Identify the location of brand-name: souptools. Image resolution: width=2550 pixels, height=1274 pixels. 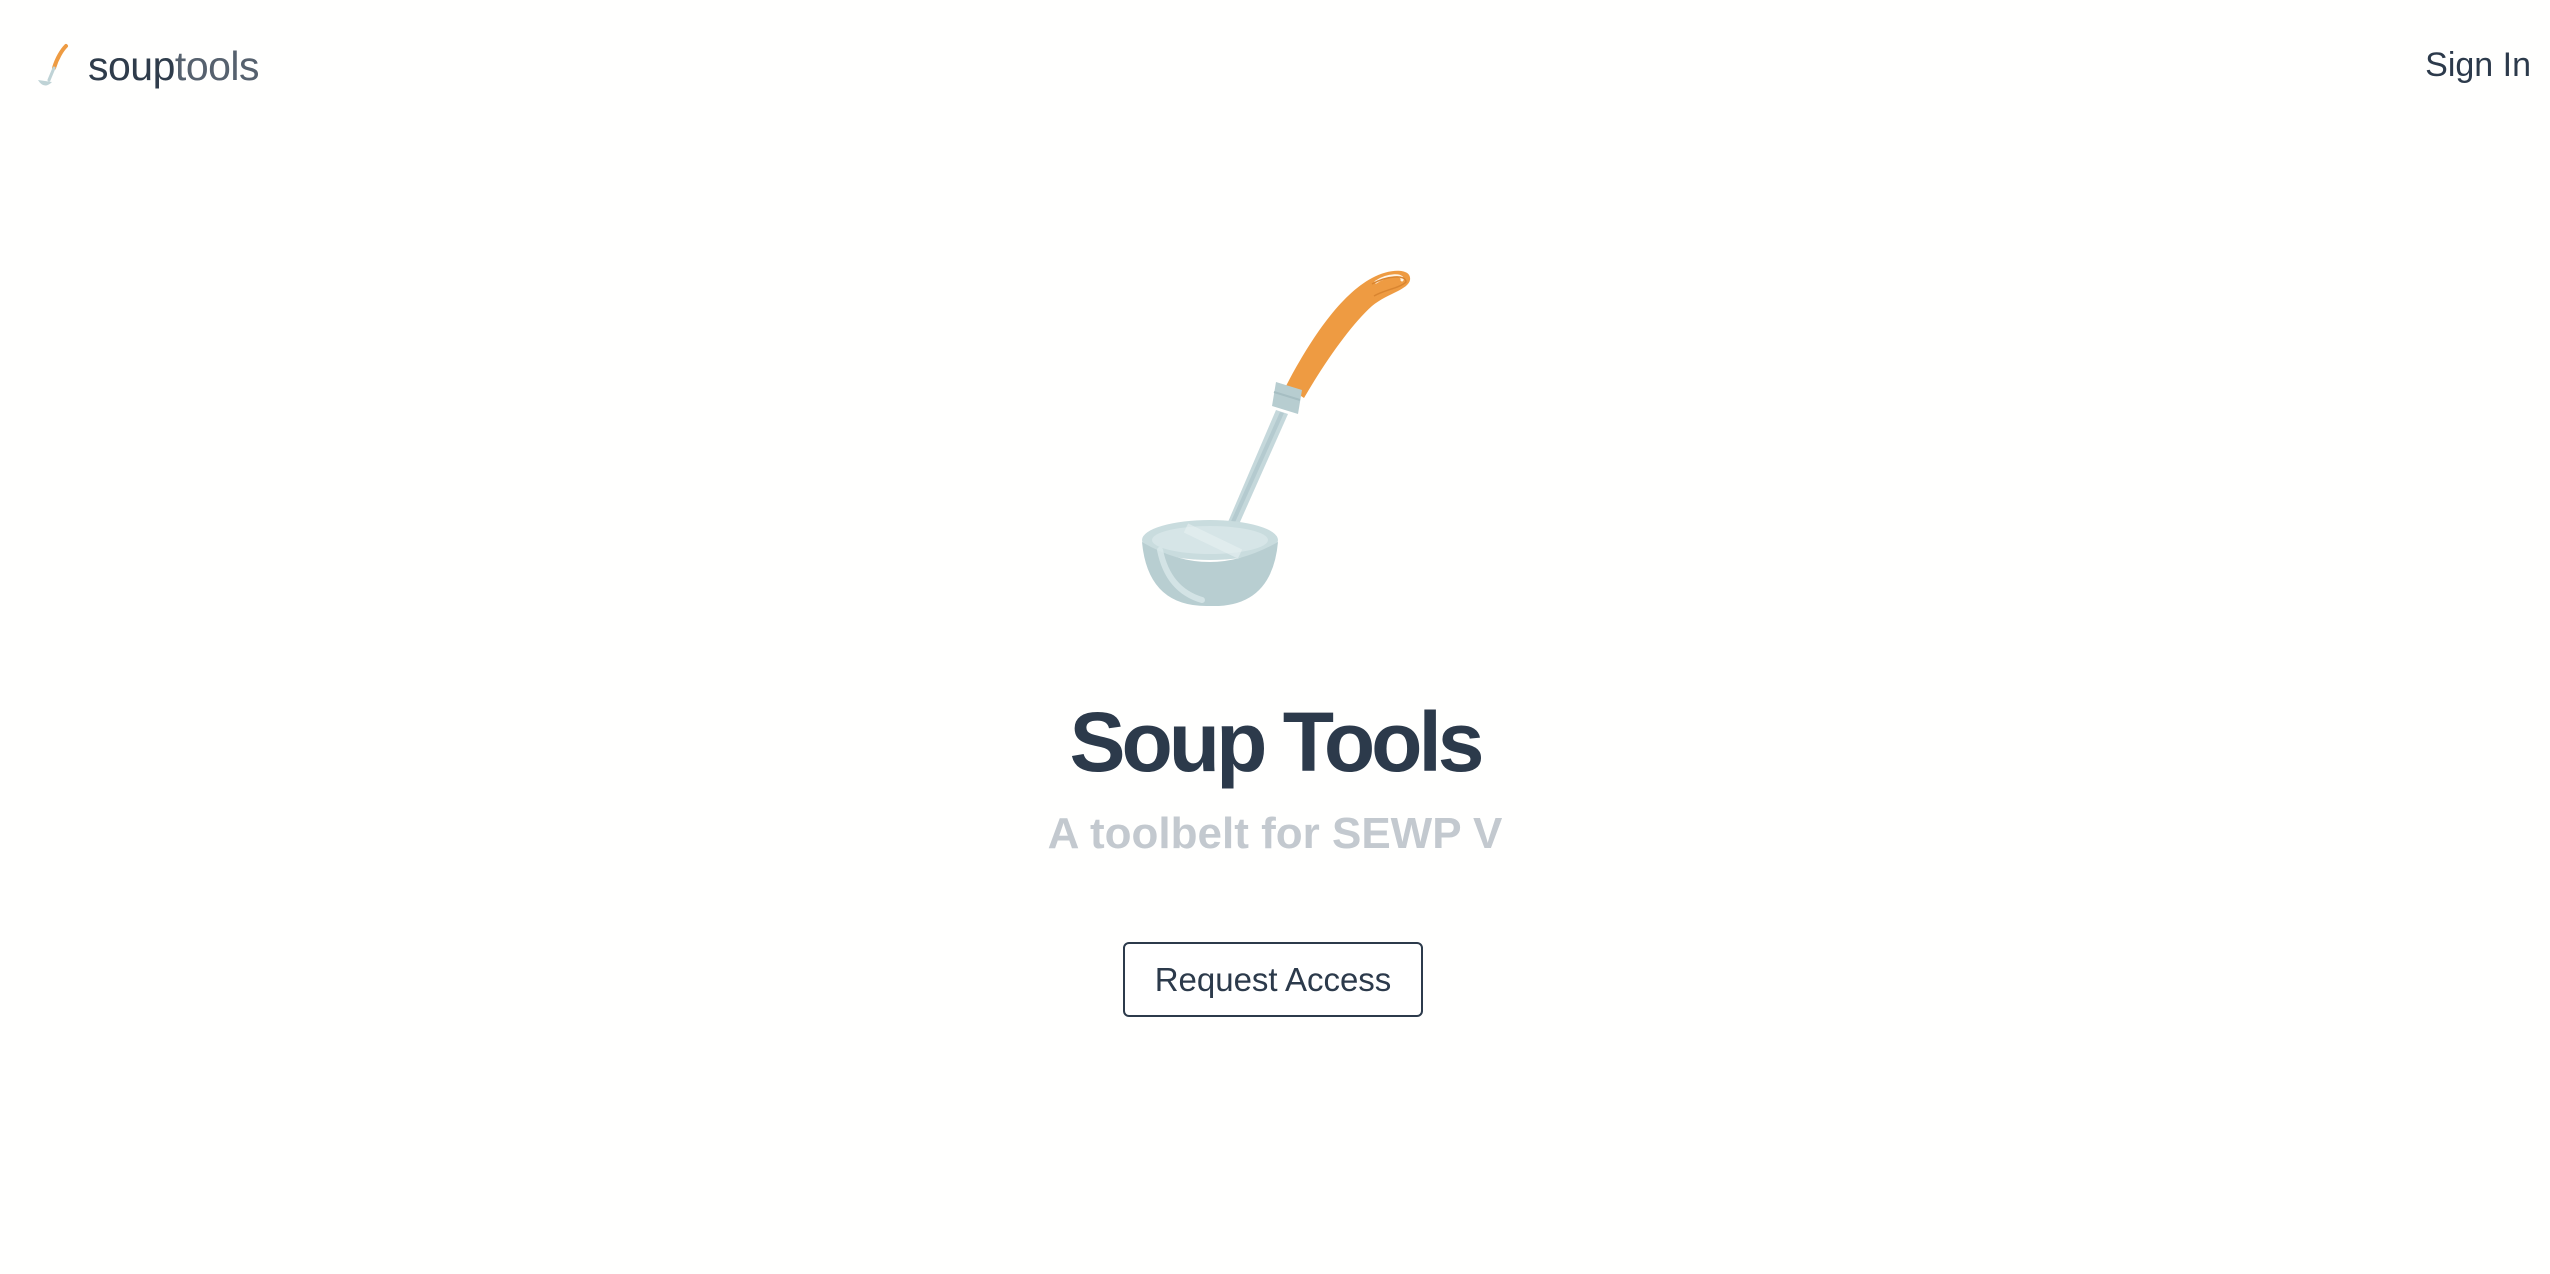
(174, 65).